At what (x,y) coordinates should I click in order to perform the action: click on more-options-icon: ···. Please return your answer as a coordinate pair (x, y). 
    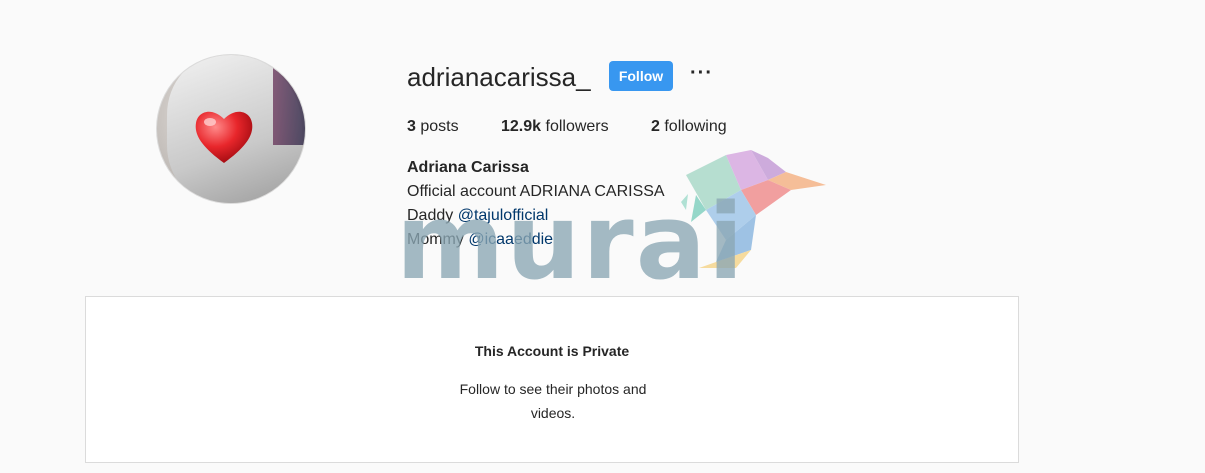
    Looking at the image, I should click on (701, 73).